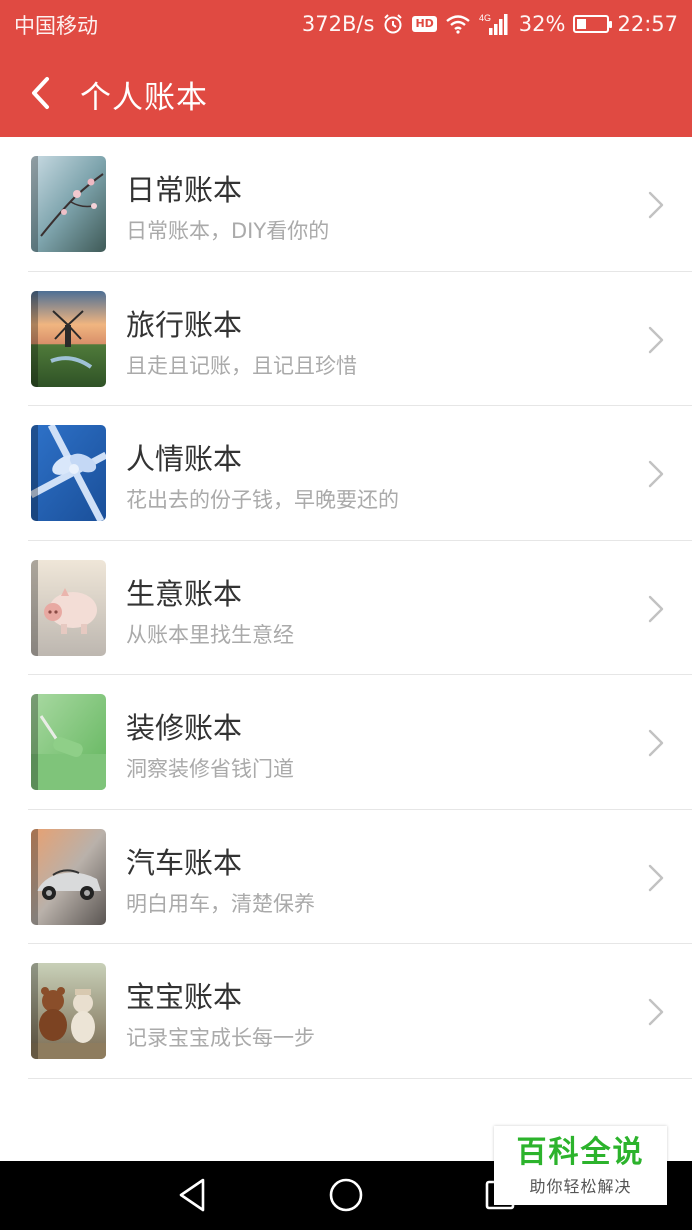 Image resolution: width=692 pixels, height=1230 pixels. What do you see at coordinates (68, 473) in the screenshot?
I see `gift-ribbon-photo` at bounding box center [68, 473].